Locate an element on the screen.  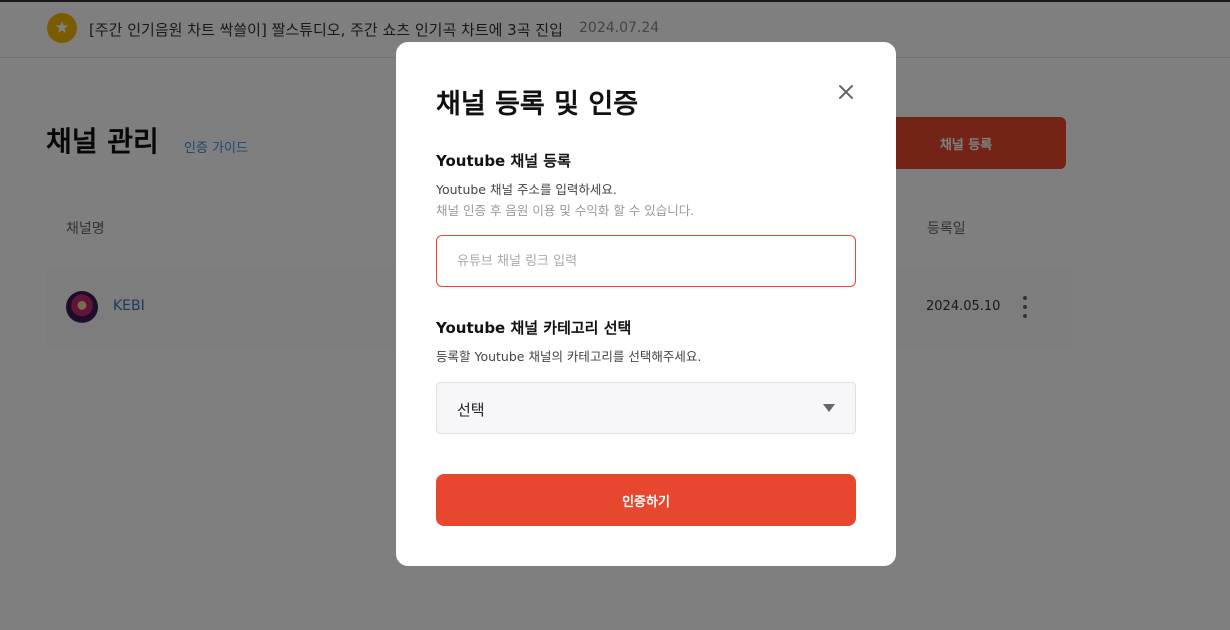
category-select: 선택 is located at coordinates (646, 408).